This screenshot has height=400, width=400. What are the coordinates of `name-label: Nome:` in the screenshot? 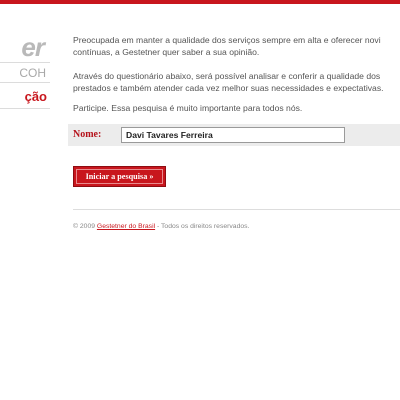 It's located at (87, 134).